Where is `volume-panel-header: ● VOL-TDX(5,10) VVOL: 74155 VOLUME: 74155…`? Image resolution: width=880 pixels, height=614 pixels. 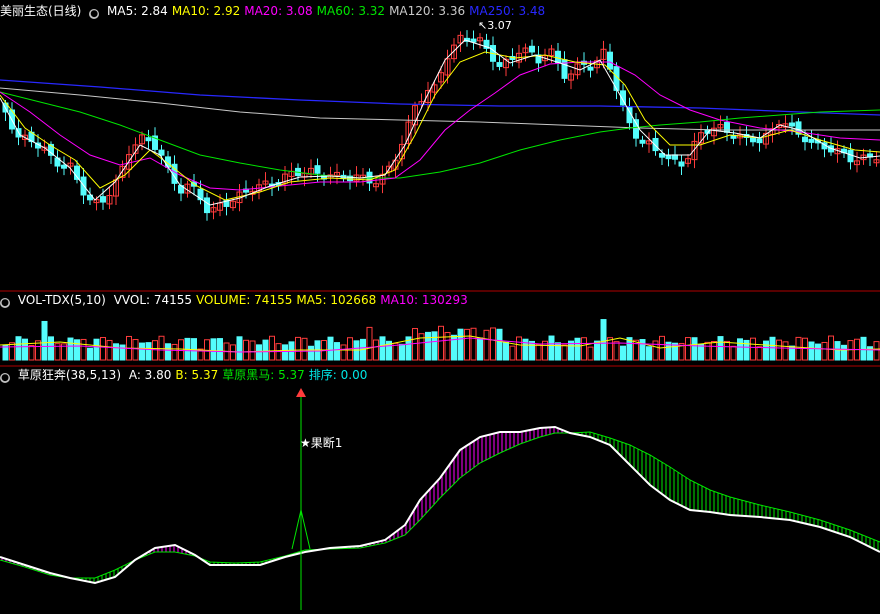 volume-panel-header: ● VOL-TDX(5,10) VVOL: 74155 VOLUME: 74155… is located at coordinates (238, 300).